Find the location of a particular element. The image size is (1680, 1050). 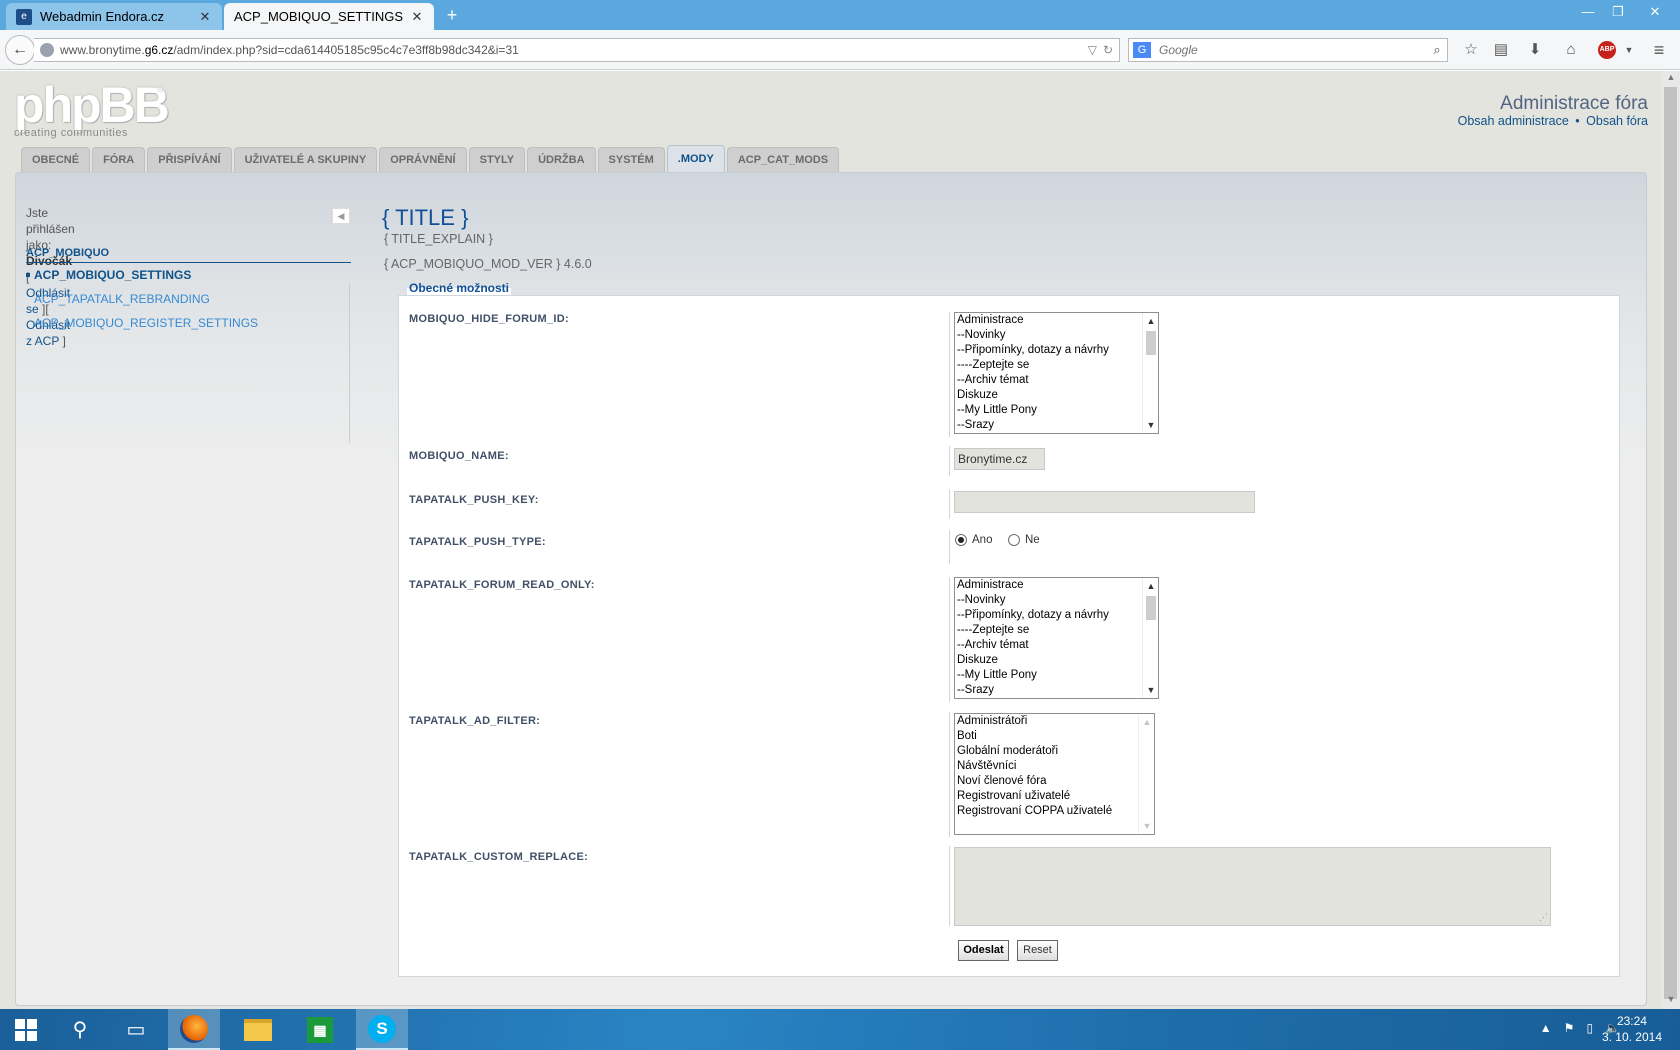

resize-grip-icon: ⋰ is located at coordinates (1543, 917).